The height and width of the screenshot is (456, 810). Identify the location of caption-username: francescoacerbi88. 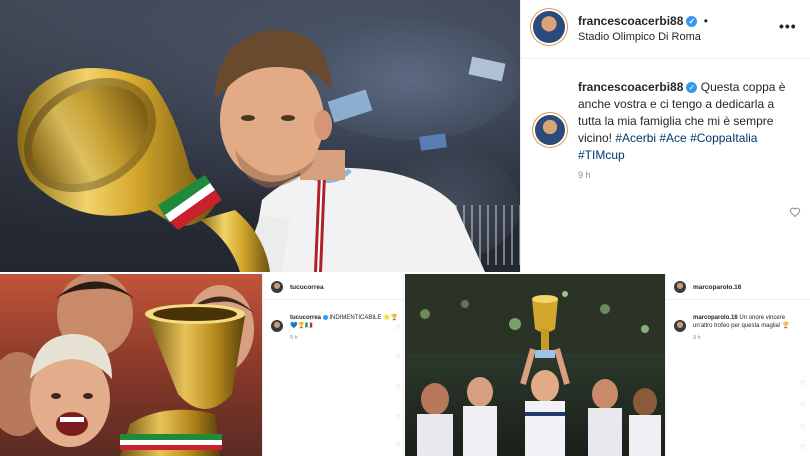
(630, 87).